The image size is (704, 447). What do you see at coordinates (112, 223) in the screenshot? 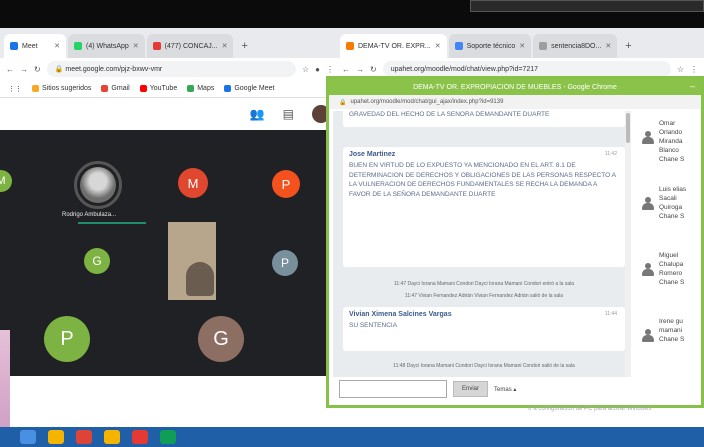
I see `speaking-indicator` at bounding box center [112, 223].